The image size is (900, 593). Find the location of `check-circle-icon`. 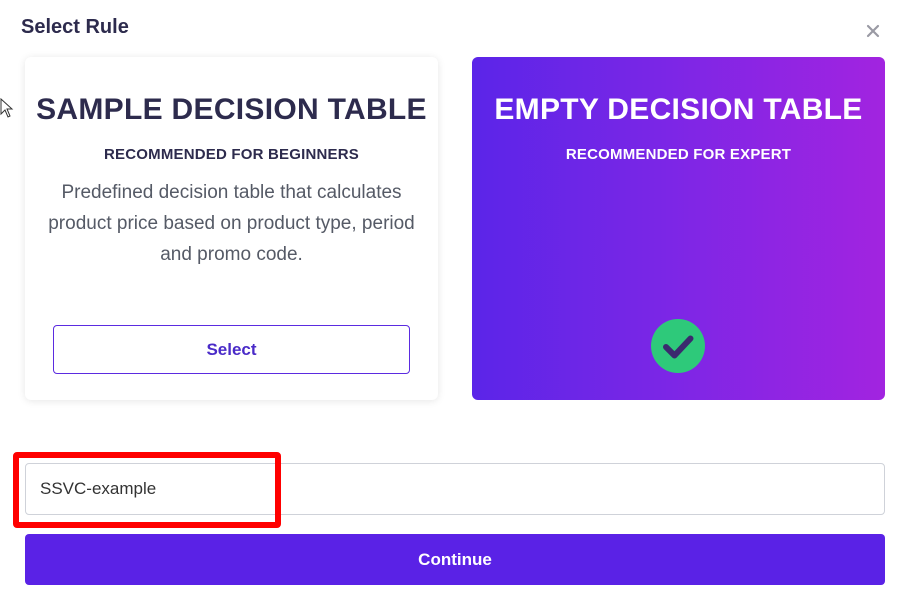

check-circle-icon is located at coordinates (678, 346).